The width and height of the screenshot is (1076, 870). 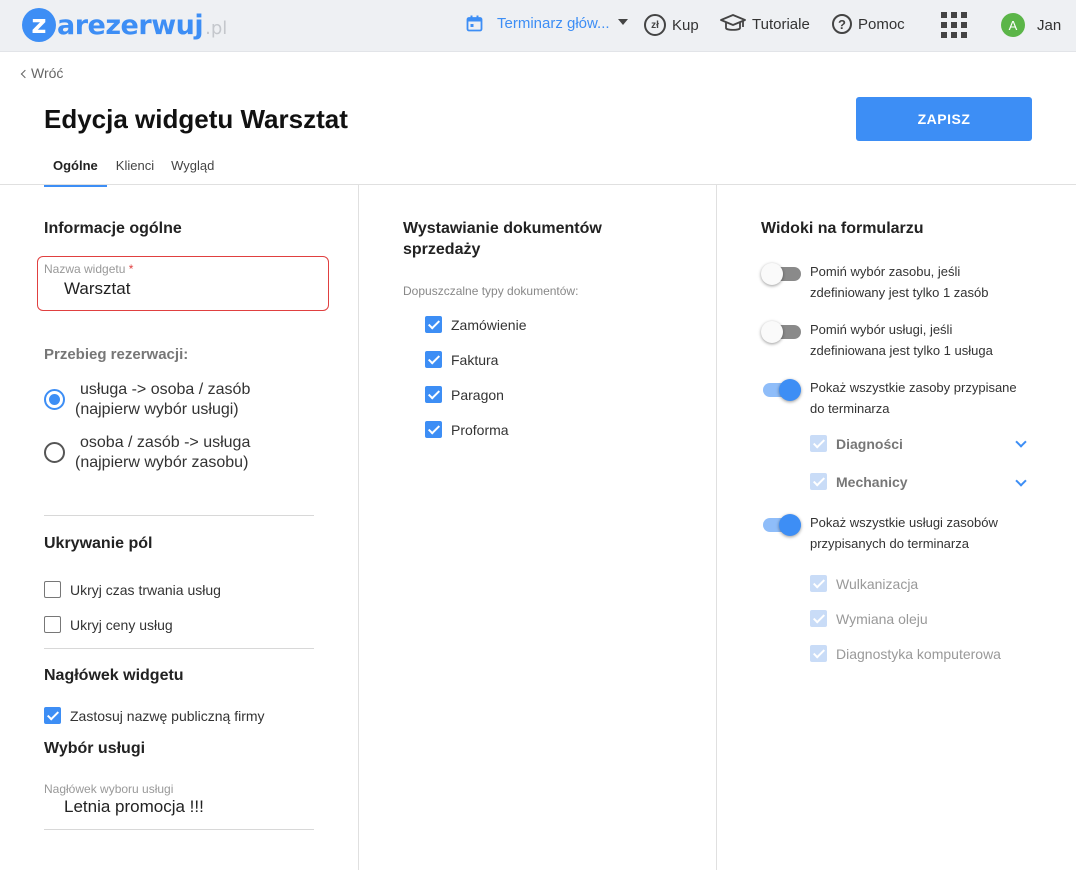 I want to click on service-label: Wulkanizacja, so click(x=877, y=583).